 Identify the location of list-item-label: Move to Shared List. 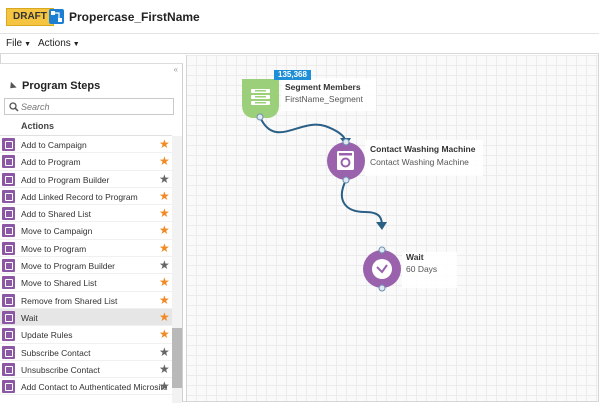
(59, 283).